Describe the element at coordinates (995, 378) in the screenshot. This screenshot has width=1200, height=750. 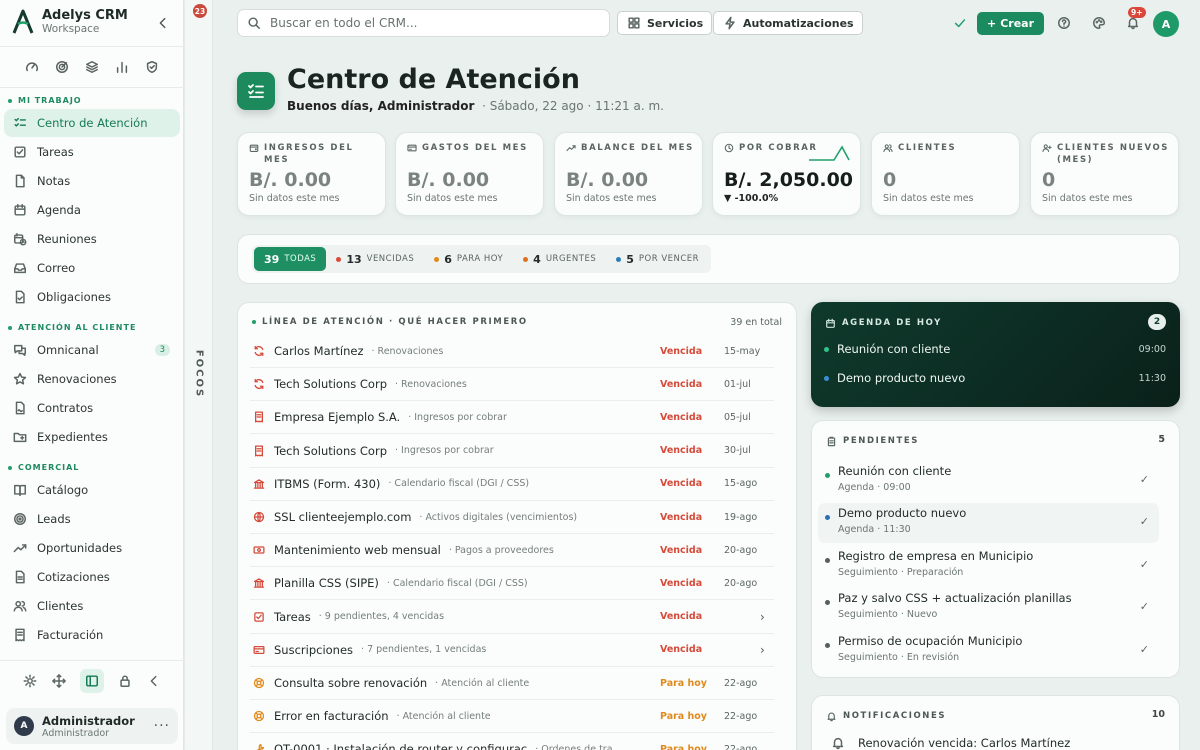
I see `agenda-item: Demo producto nuevo 11:30` at that location.